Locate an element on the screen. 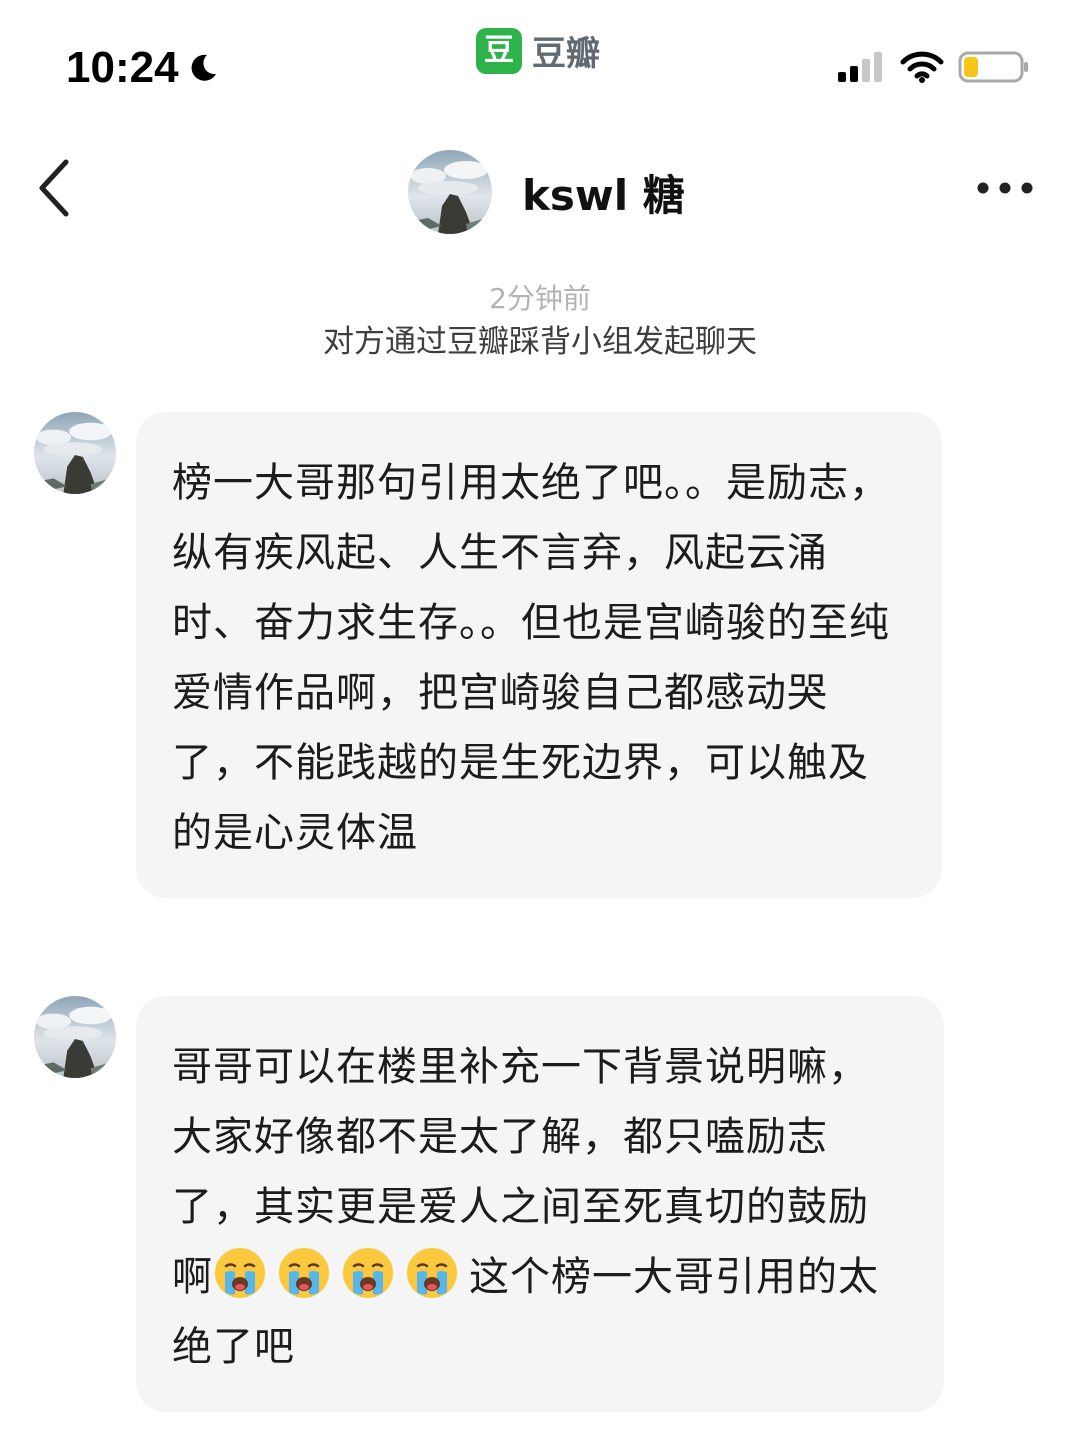 This screenshot has height=1438, width=1080. clock-group: 10:24 is located at coordinates (142, 68).